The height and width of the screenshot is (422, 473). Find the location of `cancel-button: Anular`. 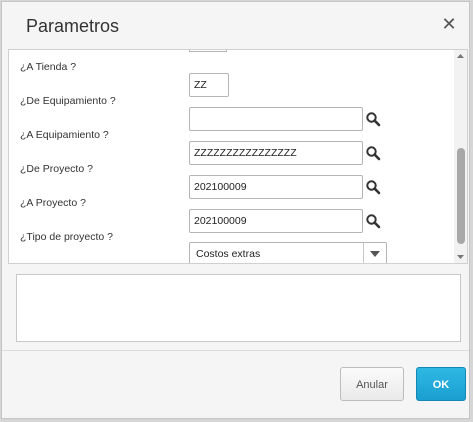

cancel-button: Anular is located at coordinates (372, 384).